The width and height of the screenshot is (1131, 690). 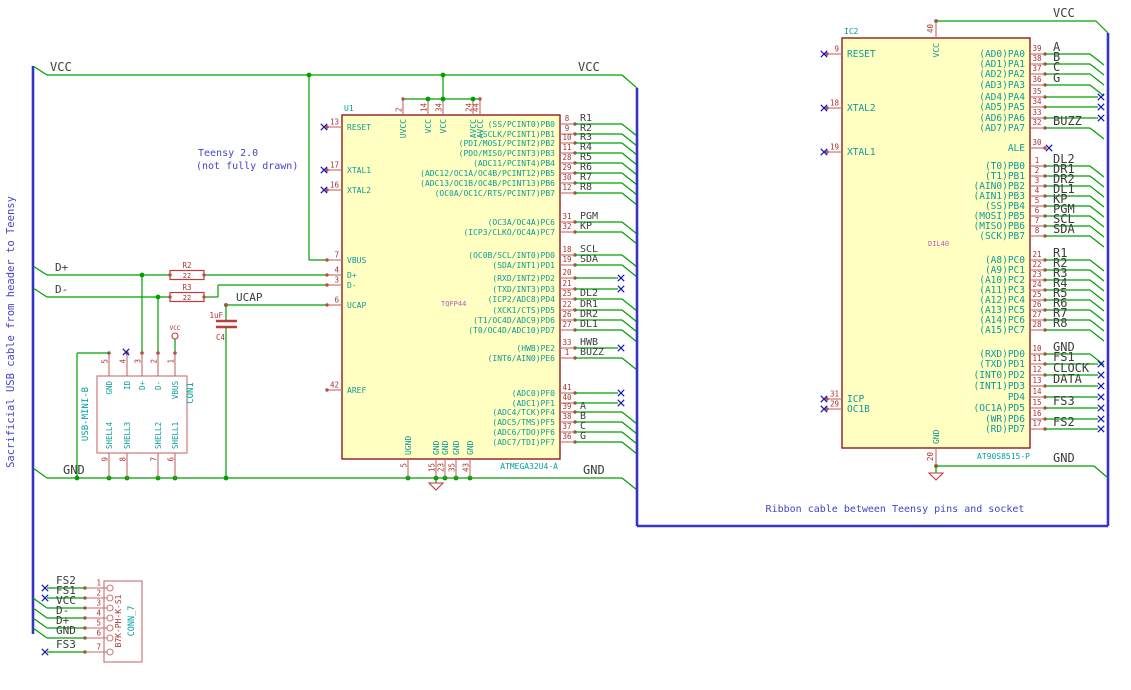 What do you see at coordinates (118, 620) in the screenshot?
I see `conn7-value: B7K-PH-K-S1` at bounding box center [118, 620].